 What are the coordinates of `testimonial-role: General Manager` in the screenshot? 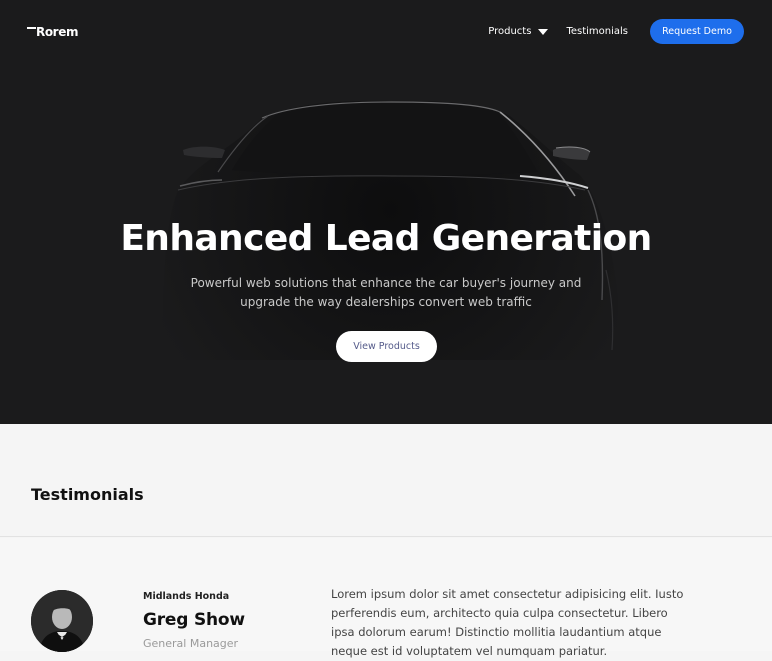 It's located at (191, 643).